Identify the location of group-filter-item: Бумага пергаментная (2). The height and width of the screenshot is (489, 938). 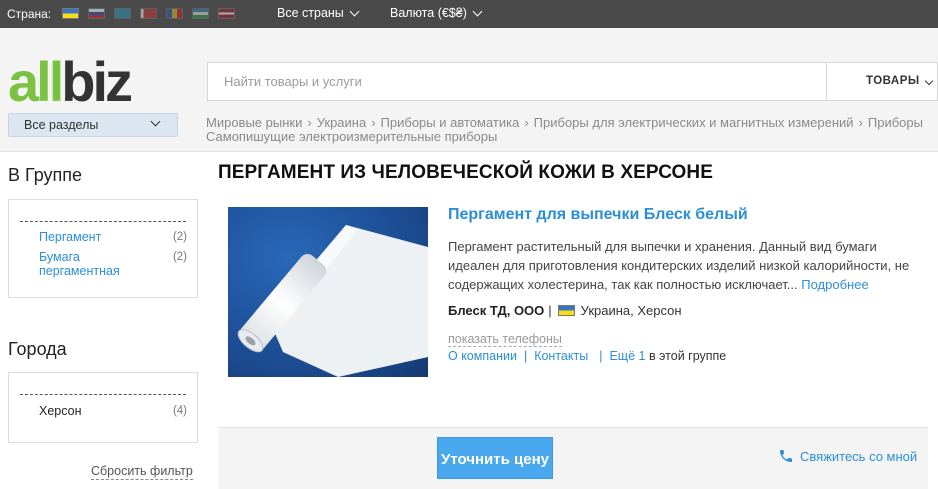
(113, 264).